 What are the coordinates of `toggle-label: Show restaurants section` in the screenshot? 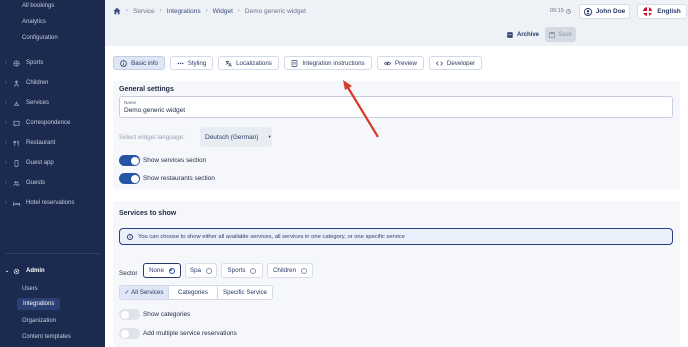 It's located at (179, 178).